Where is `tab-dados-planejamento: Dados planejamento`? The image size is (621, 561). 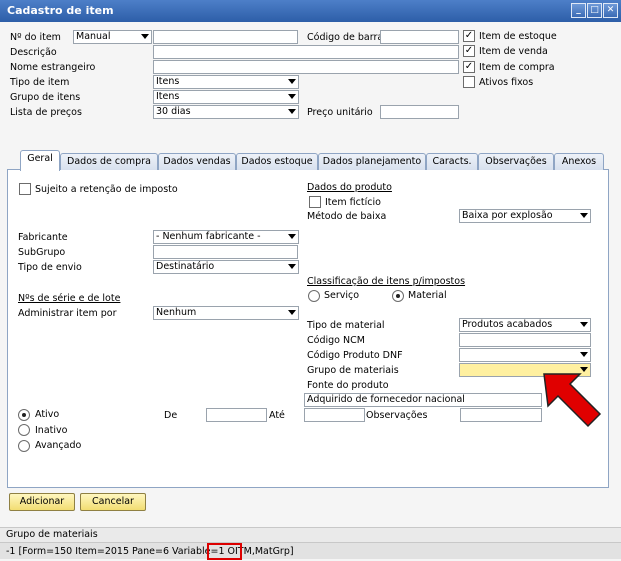
tab-dados-planejamento: Dados planejamento is located at coordinates (372, 161).